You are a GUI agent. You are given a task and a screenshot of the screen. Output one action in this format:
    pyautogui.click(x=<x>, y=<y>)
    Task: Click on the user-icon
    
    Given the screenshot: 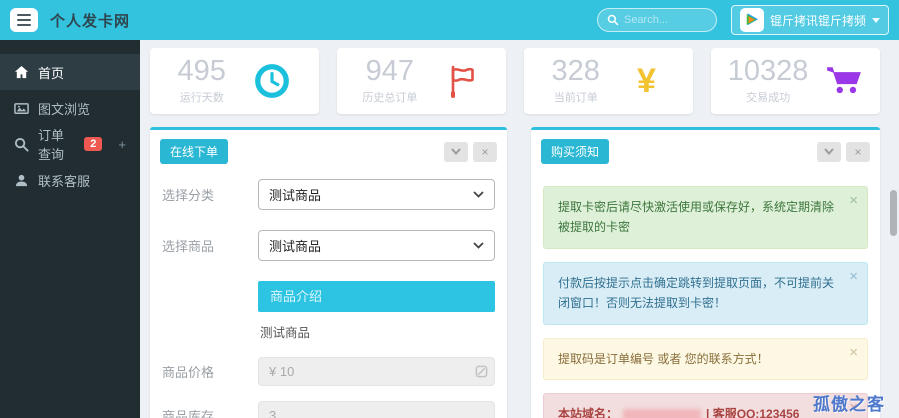 What is the action you would take?
    pyautogui.click(x=21, y=180)
    